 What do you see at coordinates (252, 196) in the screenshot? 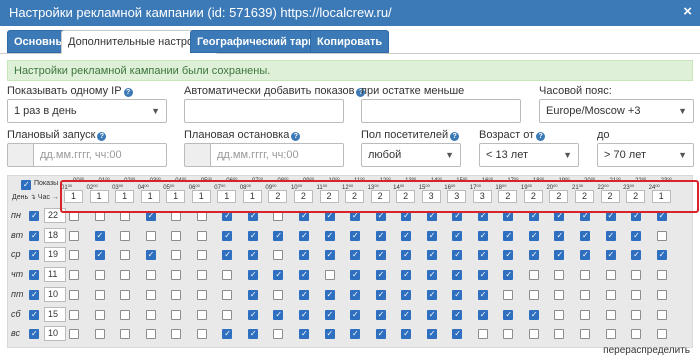
I see `hour-value-input: 1` at bounding box center [252, 196].